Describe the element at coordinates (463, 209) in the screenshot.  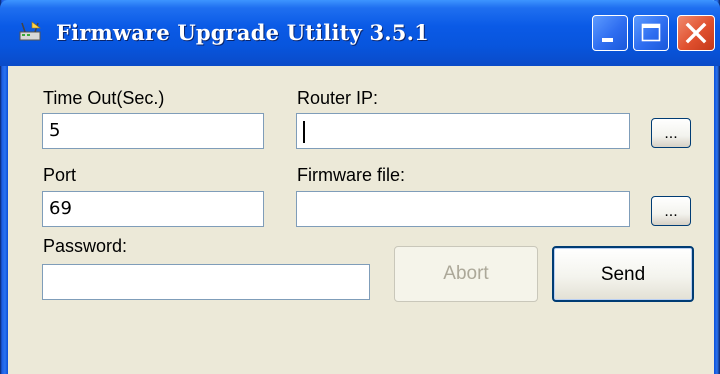
I see `firmware-file-input` at that location.